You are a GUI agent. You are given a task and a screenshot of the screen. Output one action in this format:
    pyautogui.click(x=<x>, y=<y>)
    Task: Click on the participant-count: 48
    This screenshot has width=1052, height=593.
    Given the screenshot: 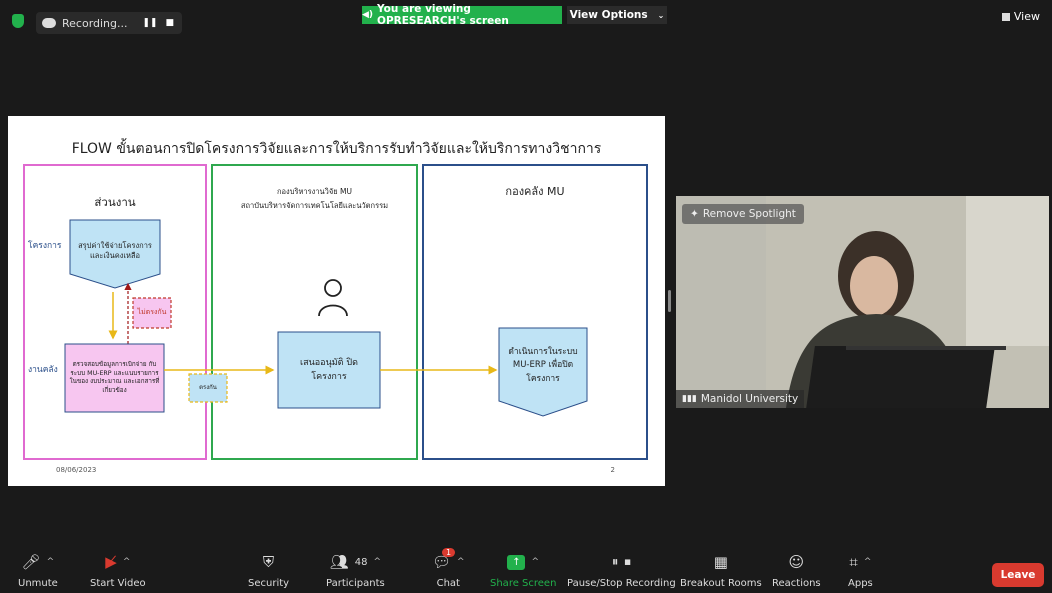 What is the action you would take?
    pyautogui.click(x=361, y=562)
    